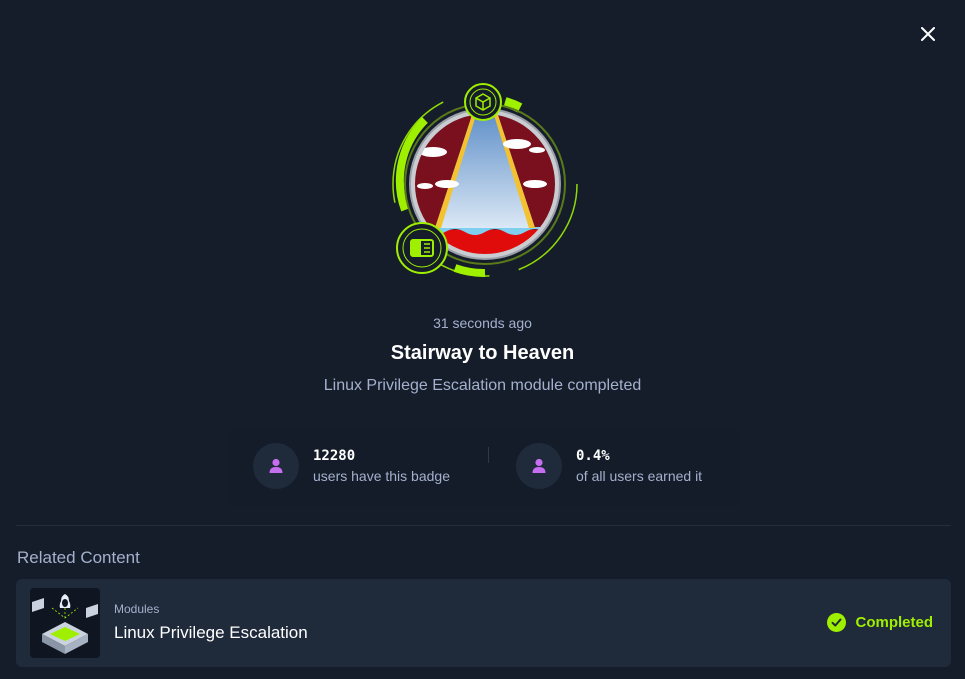 The image size is (965, 679). Describe the element at coordinates (65, 623) in the screenshot. I see `linux-module-icon` at that location.